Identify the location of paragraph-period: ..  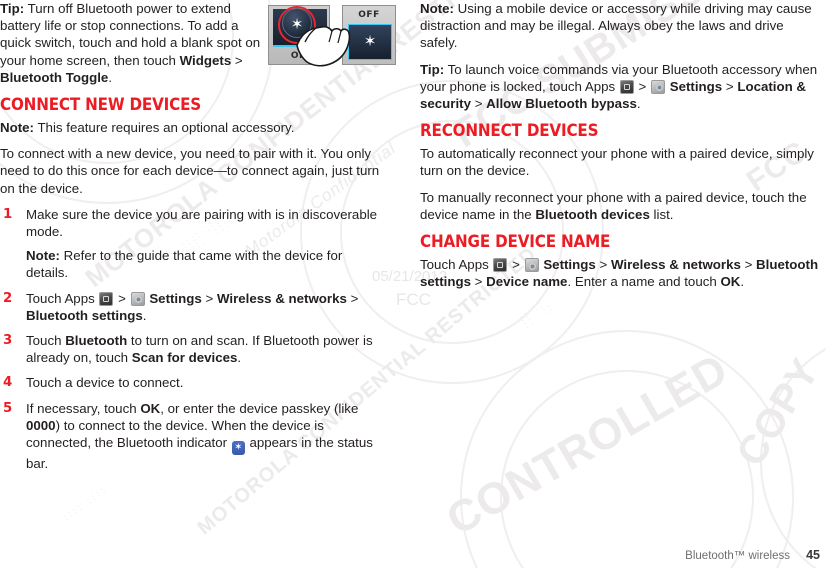
(742, 282).